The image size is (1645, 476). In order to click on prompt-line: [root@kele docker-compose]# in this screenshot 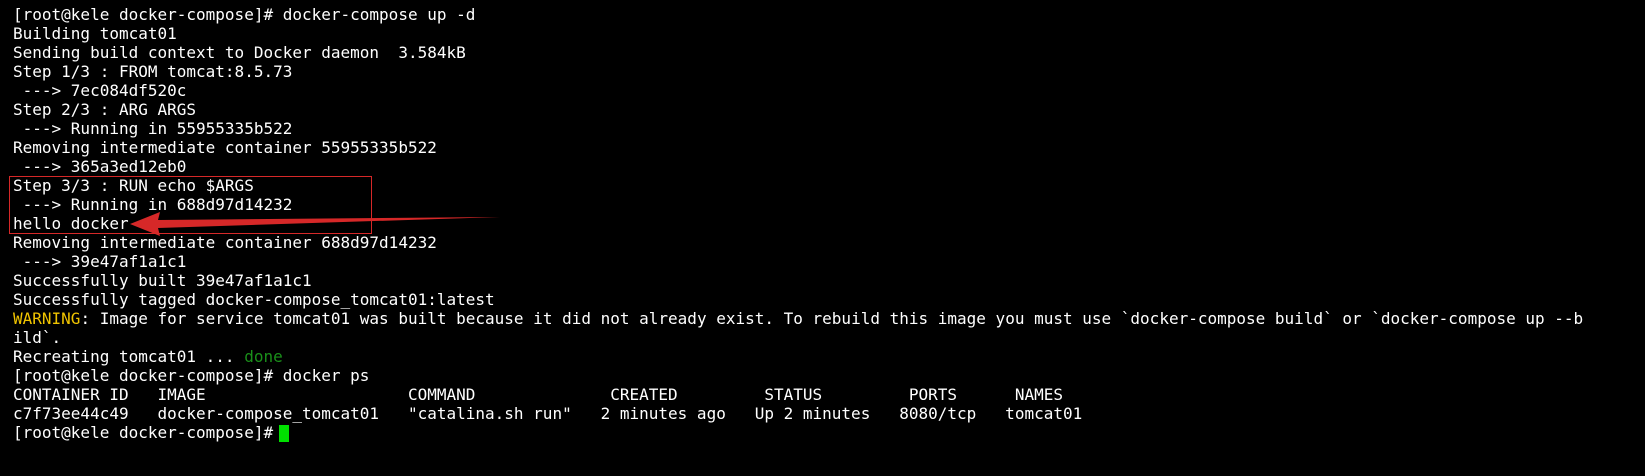, I will do `click(151, 432)`.